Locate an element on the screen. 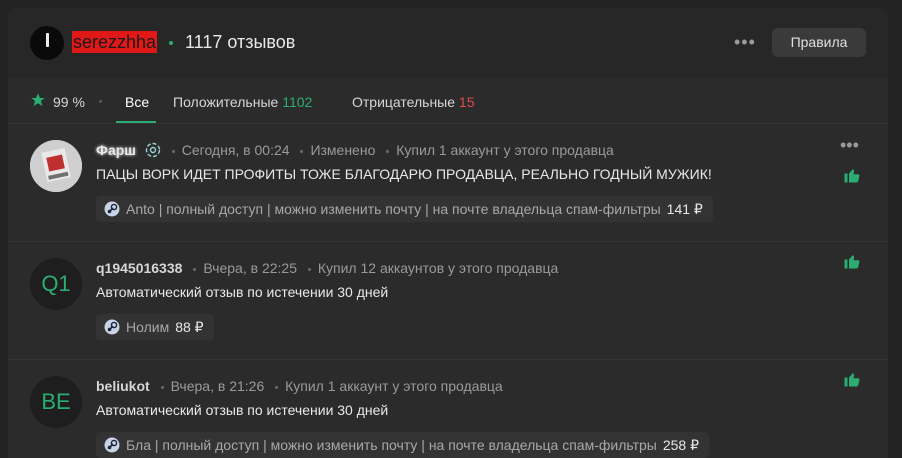 Image resolution: width=902 pixels, height=458 pixels. review-time: Вчера, в 22:25 is located at coordinates (250, 268).